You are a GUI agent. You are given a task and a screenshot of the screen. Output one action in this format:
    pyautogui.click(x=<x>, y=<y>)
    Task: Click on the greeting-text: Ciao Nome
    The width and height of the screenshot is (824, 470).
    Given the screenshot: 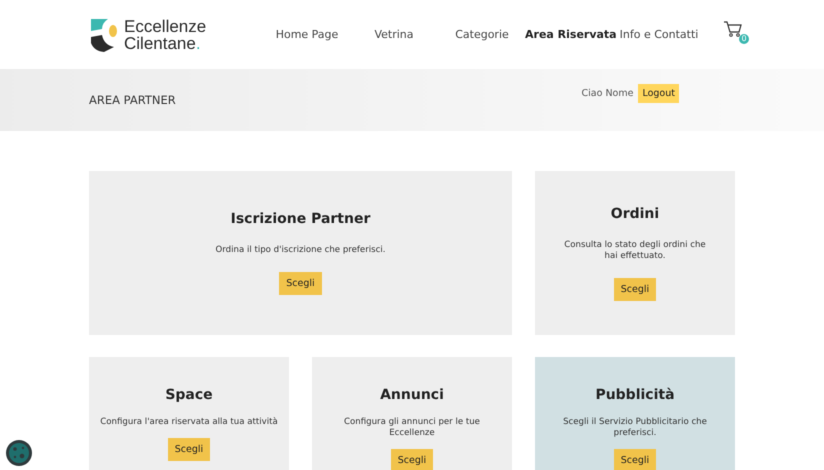 What is the action you would take?
    pyautogui.click(x=608, y=93)
    